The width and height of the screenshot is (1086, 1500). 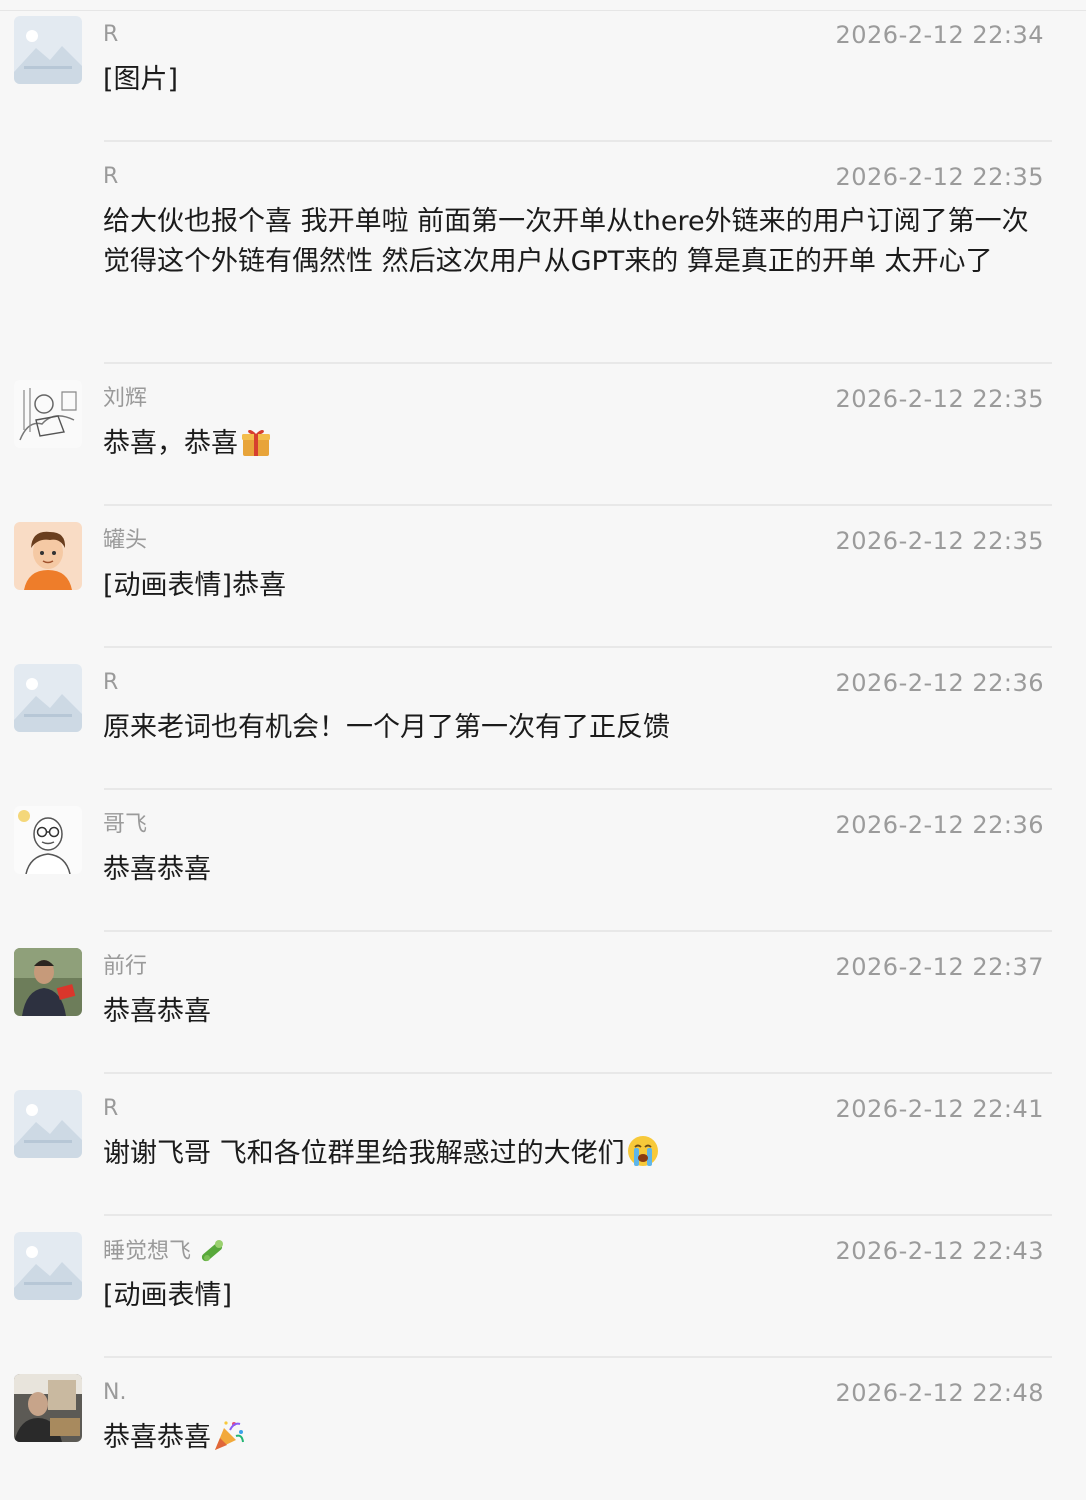 I want to click on message-timestamp: 2026-2-12 22:34, so click(x=939, y=35).